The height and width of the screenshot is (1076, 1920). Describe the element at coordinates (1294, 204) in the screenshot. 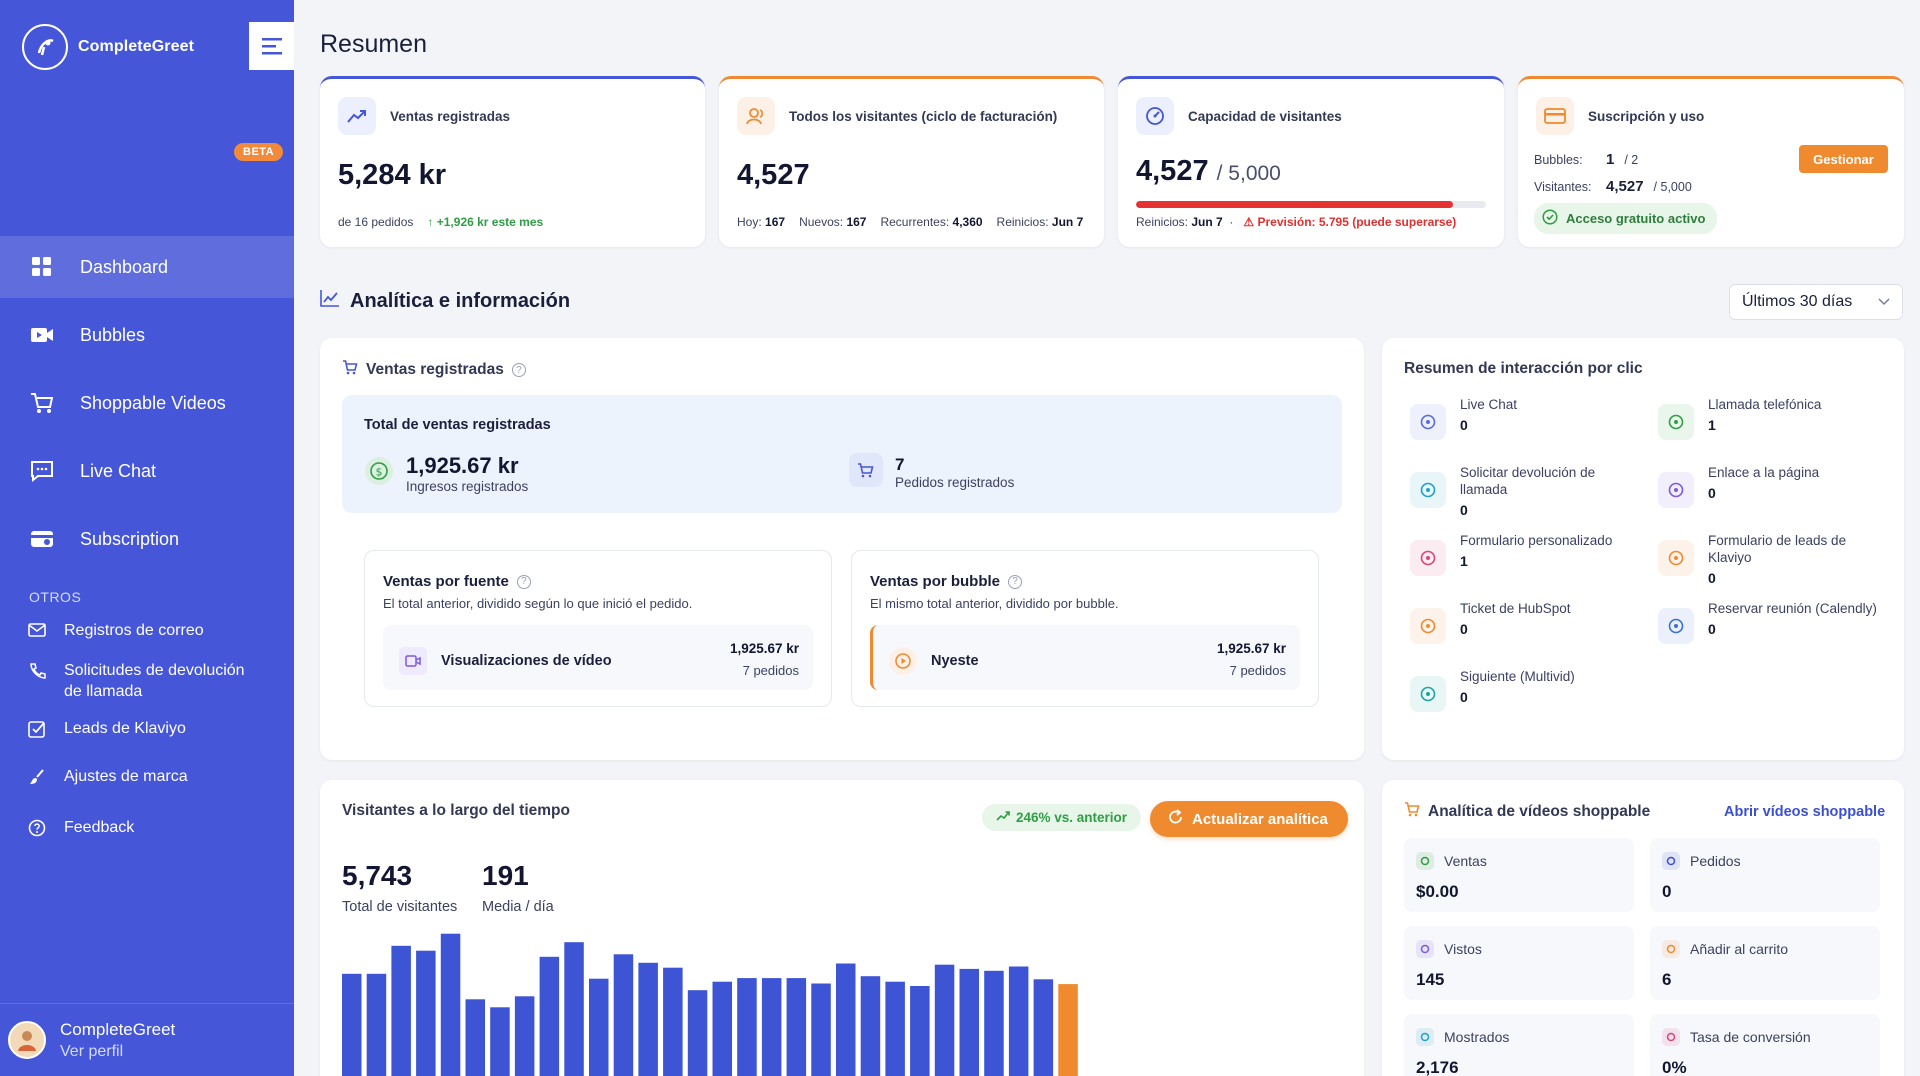

I see `capacity-progress-fill` at that location.